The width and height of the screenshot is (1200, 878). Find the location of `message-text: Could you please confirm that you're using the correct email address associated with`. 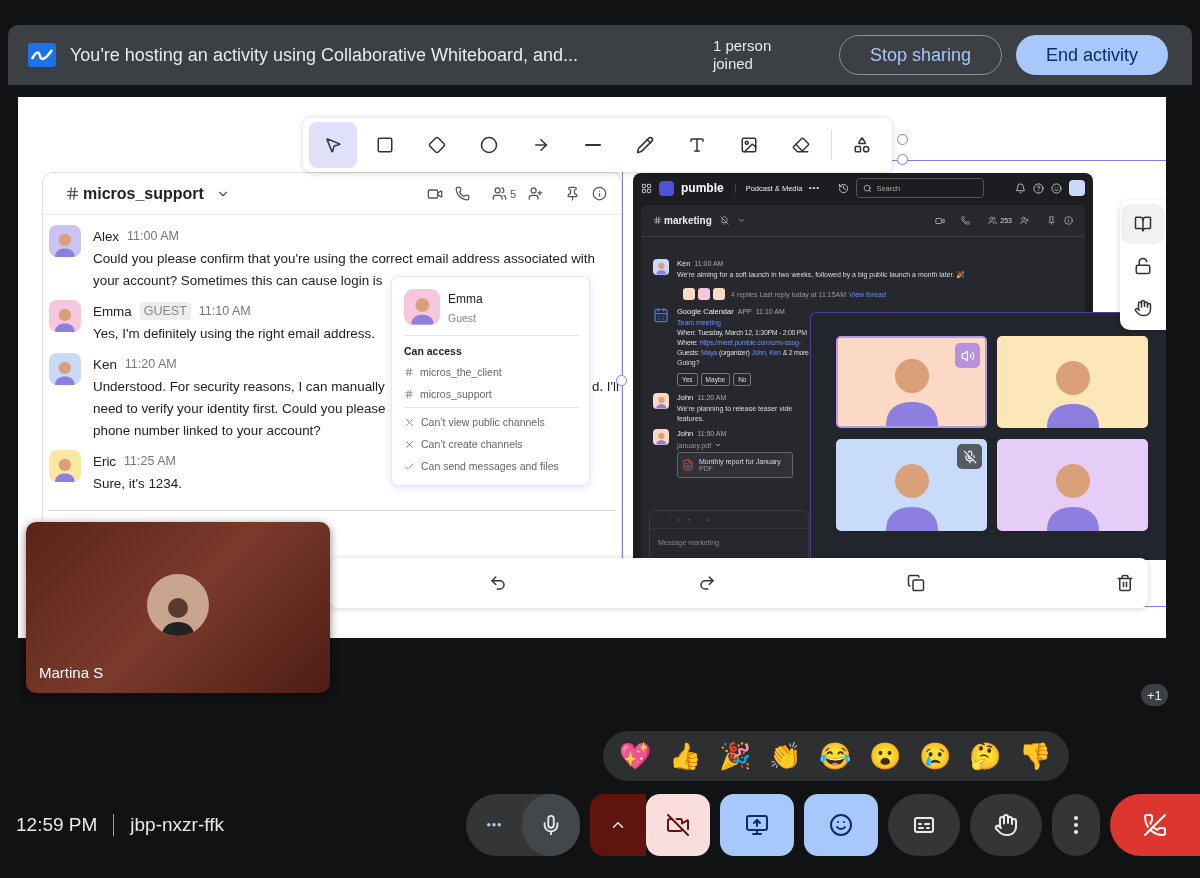

message-text: Could you please confirm that you're using the correct email address associated with is located at coordinates (344, 258).